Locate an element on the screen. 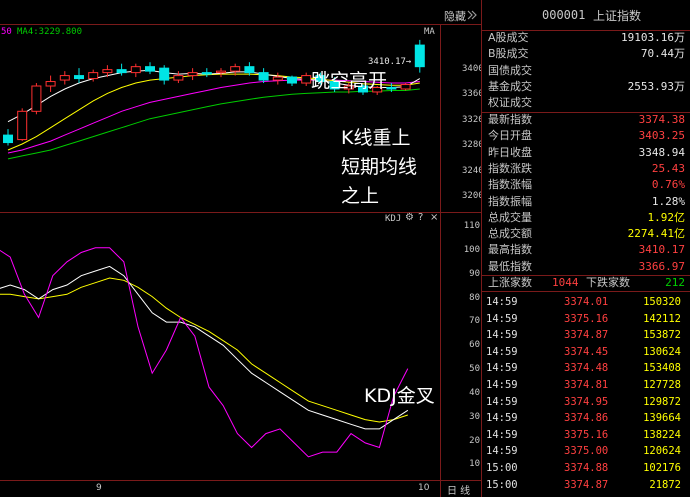 This screenshot has height=497, width=690. tick-row: 15:00 3374.88 102176 is located at coordinates (586, 468).